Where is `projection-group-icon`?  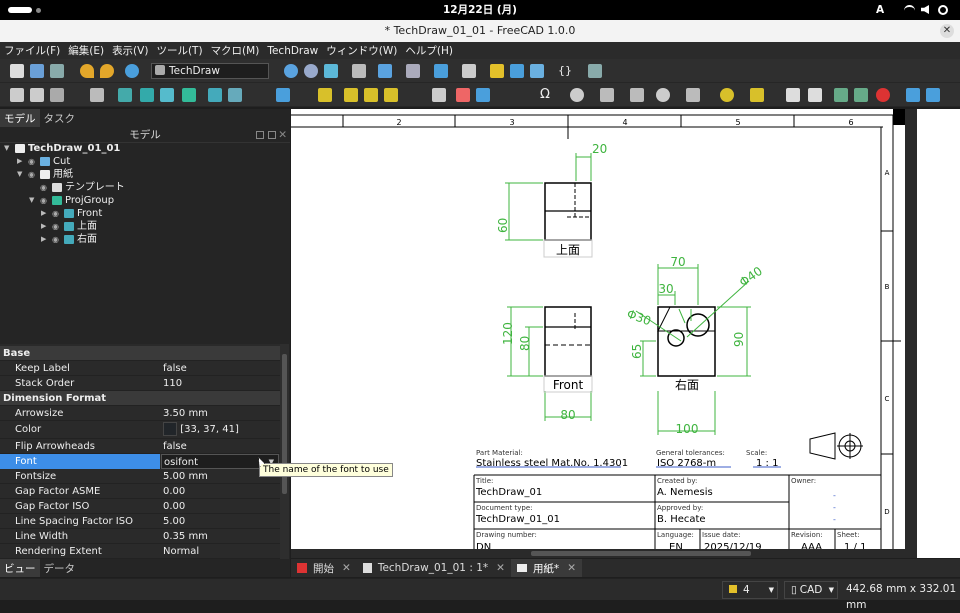
projection-group-icon is located at coordinates (189, 95).